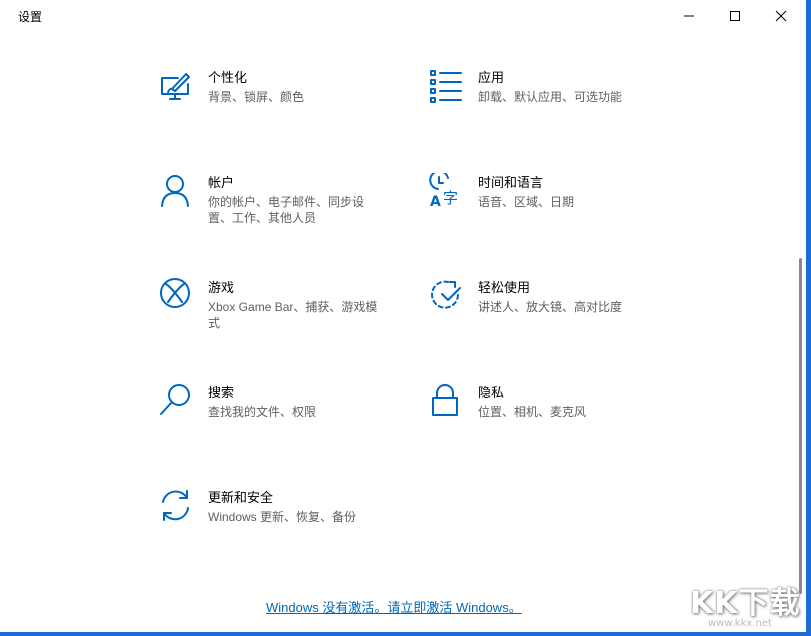 The width and height of the screenshot is (811, 636). What do you see at coordinates (740, 623) in the screenshot?
I see `watermark-url: www.kkx.net` at bounding box center [740, 623].